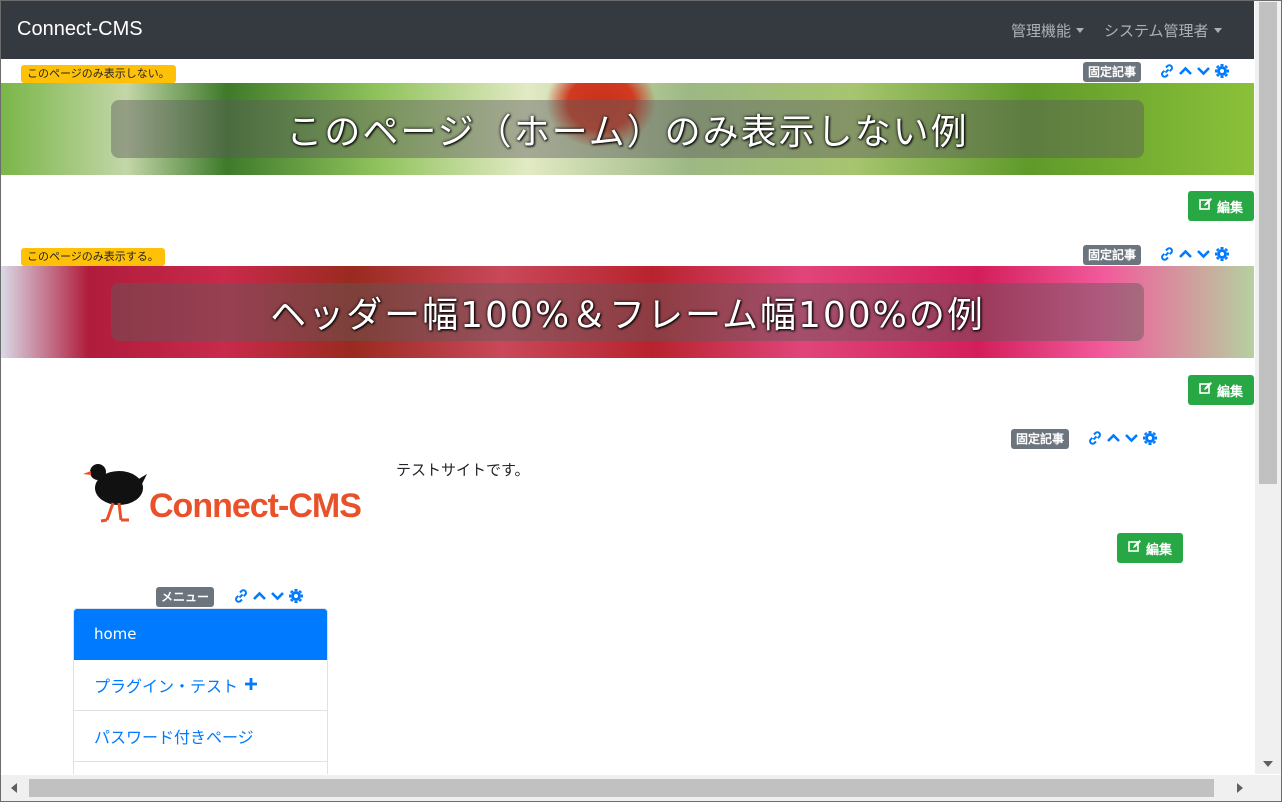  I want to click on logo-text: Connect-CMS, so click(255, 506).